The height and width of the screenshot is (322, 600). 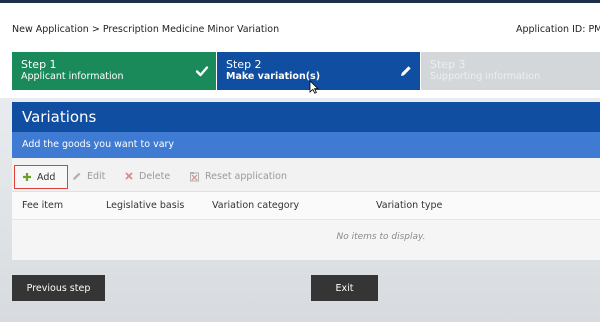 What do you see at coordinates (306, 240) in the screenshot?
I see `grid-body: No items to display.` at bounding box center [306, 240].